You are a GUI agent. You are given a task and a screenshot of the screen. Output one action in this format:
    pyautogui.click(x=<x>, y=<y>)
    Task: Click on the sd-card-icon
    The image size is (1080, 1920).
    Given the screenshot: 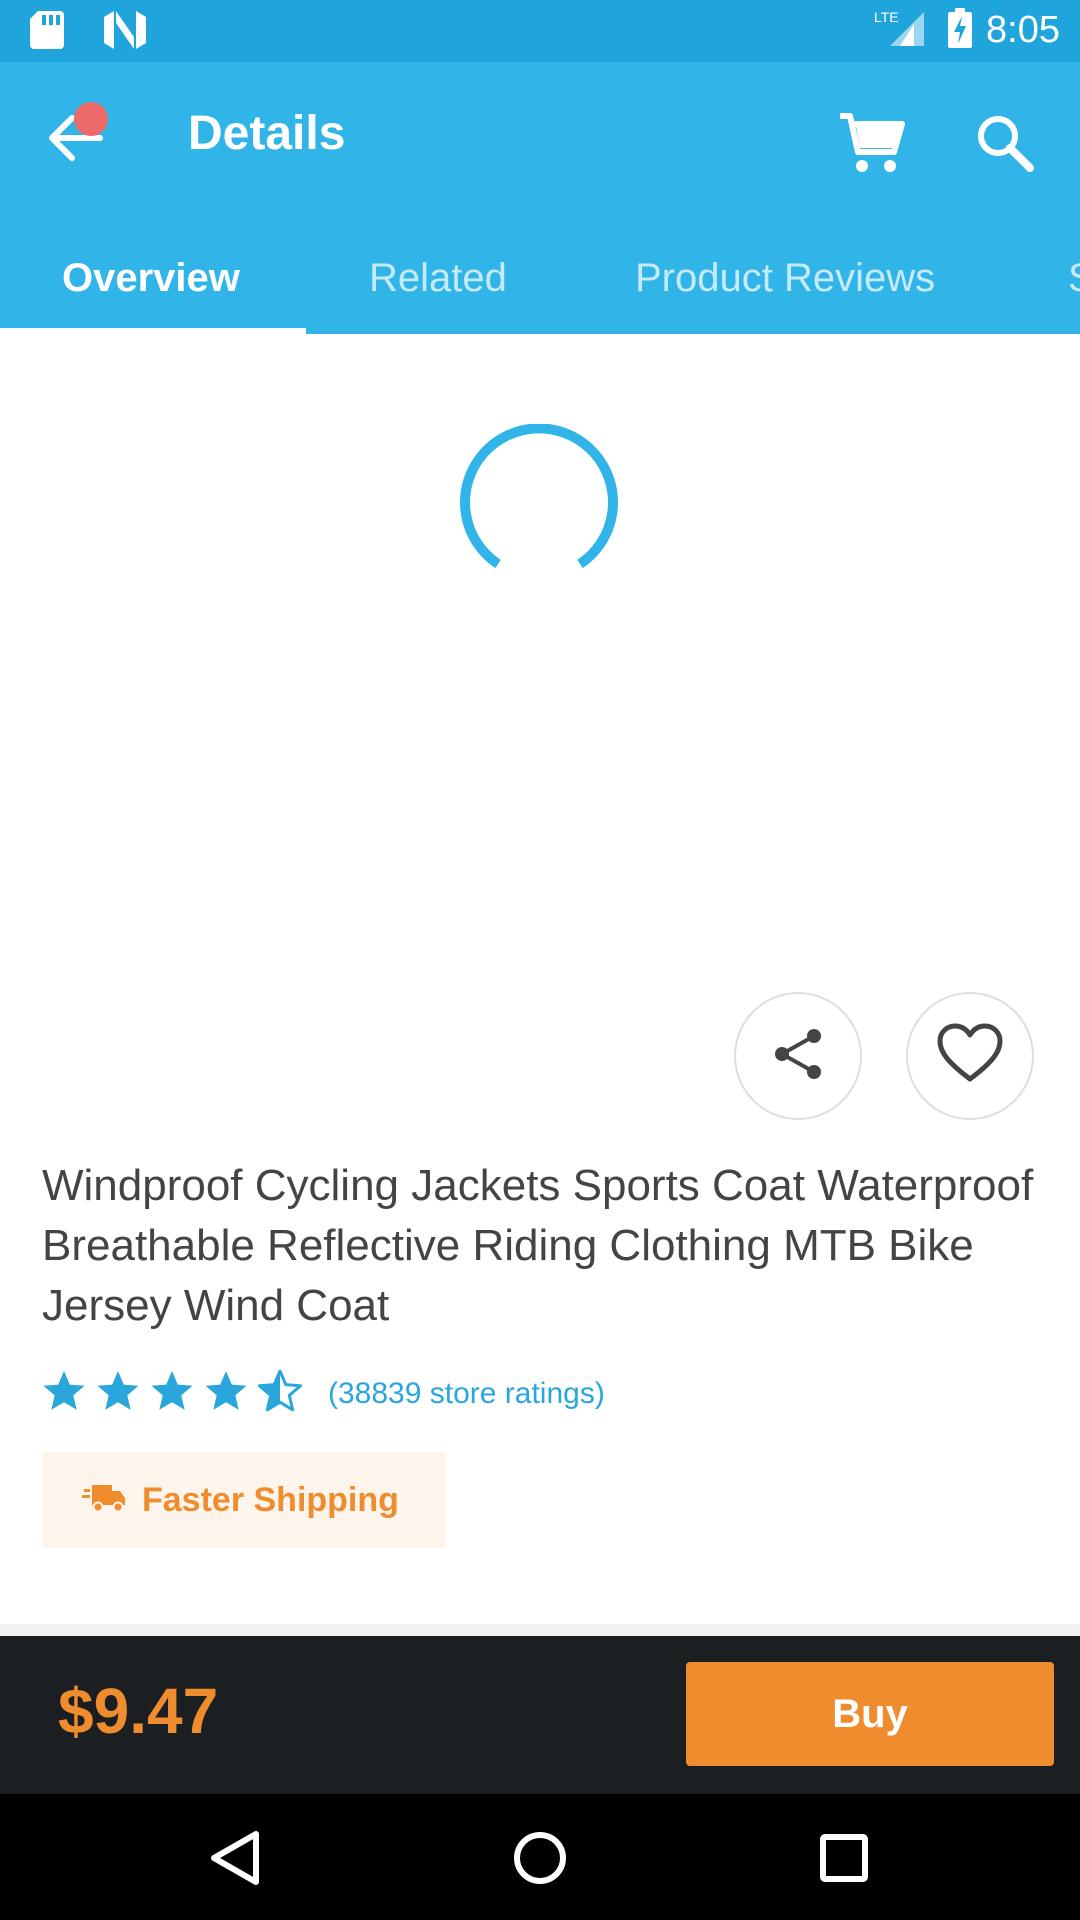 What is the action you would take?
    pyautogui.click(x=47, y=32)
    